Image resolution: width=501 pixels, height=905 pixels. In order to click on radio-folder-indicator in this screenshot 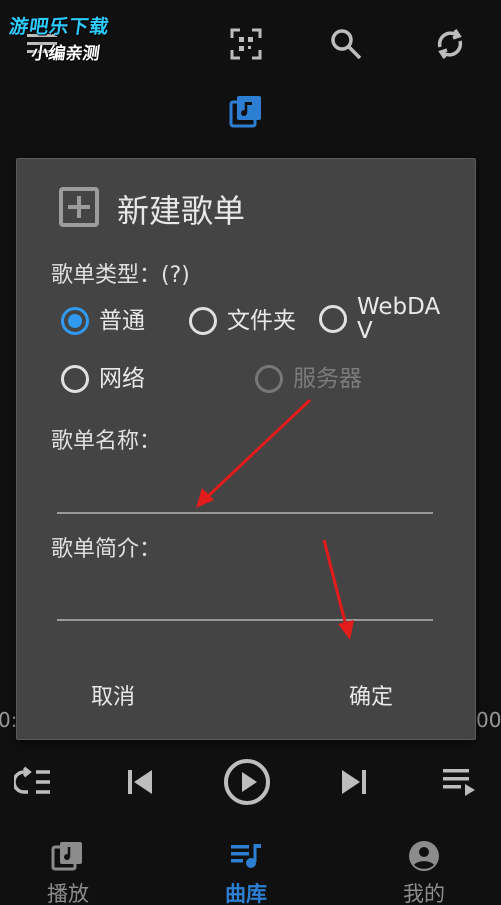, I will do `click(203, 321)`.